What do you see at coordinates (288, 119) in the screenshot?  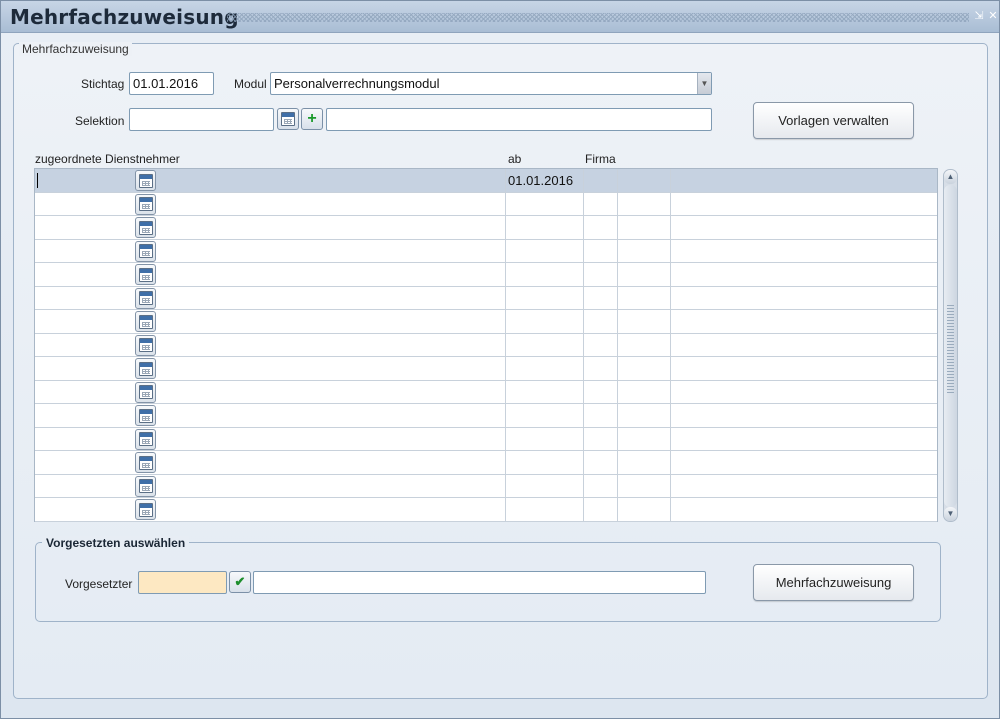 I see `selektion-lookup-button` at bounding box center [288, 119].